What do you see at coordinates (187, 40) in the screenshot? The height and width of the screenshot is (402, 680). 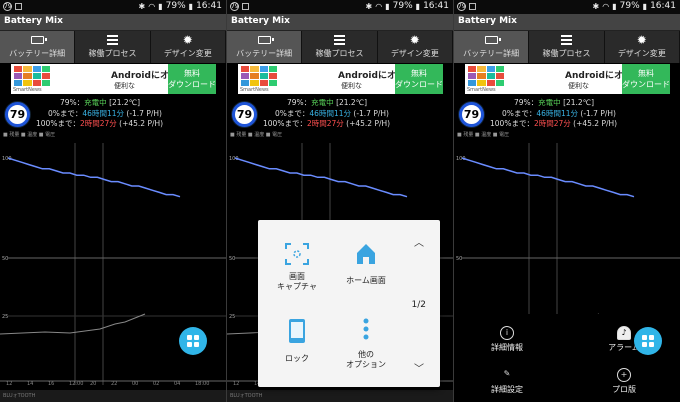 I see `gear-icon: ✹` at bounding box center [187, 40].